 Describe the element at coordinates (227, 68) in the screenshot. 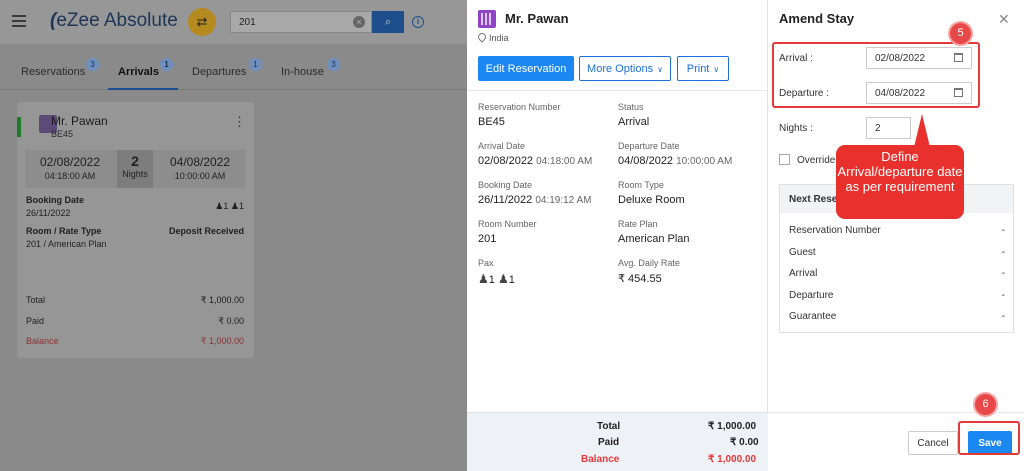

I see `tab-departures: Departures 1` at that location.